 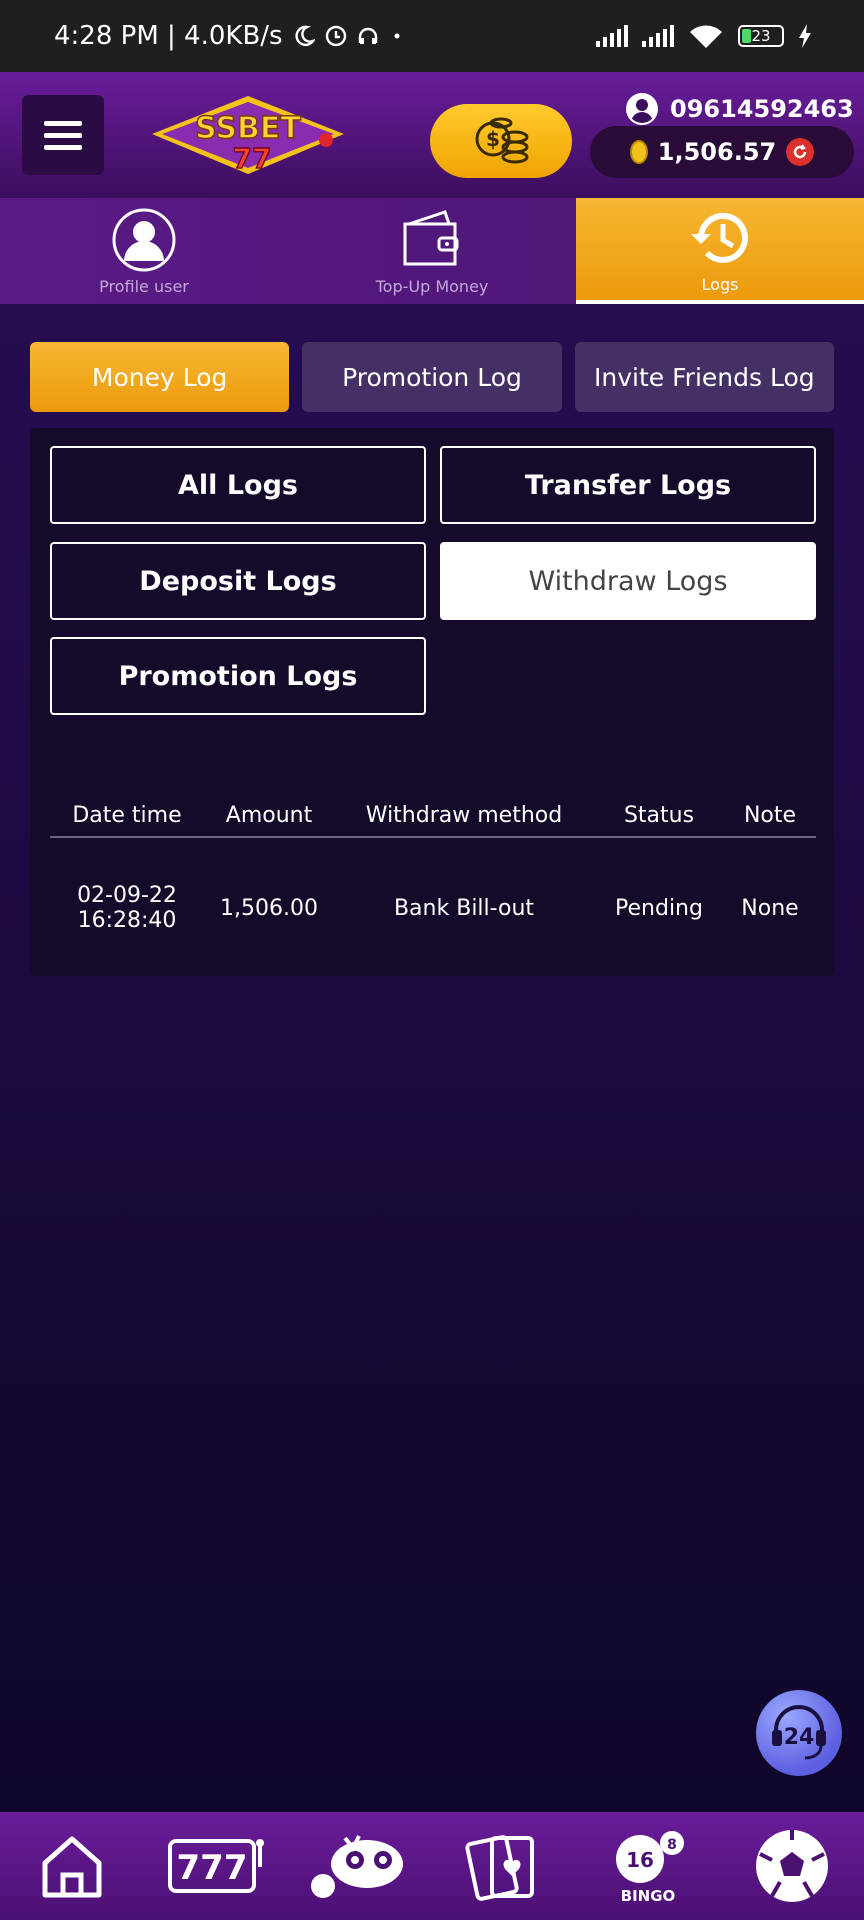 I want to click on account-tabs: Profile user Top-Up Money Logs, so click(x=432, y=251).